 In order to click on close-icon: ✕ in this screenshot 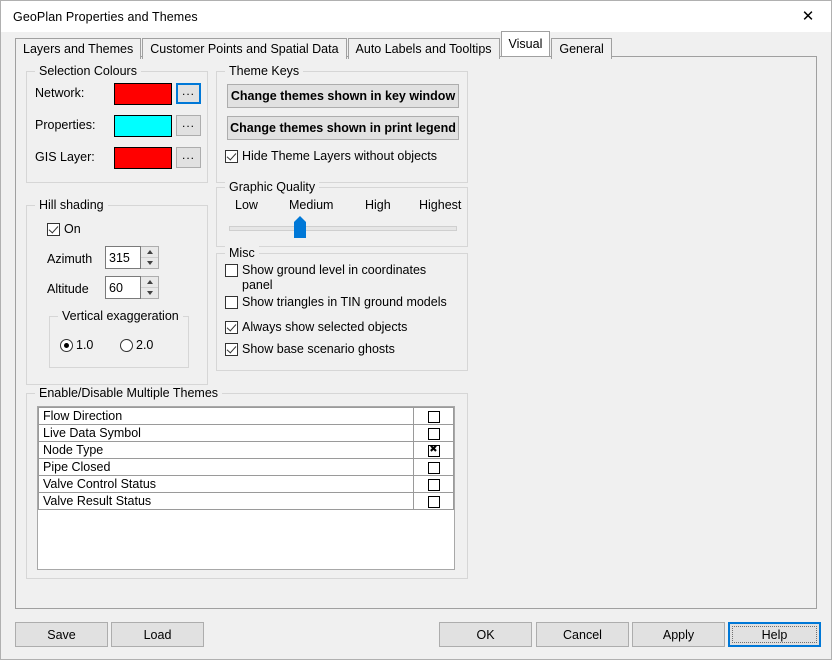, I will do `click(808, 17)`.